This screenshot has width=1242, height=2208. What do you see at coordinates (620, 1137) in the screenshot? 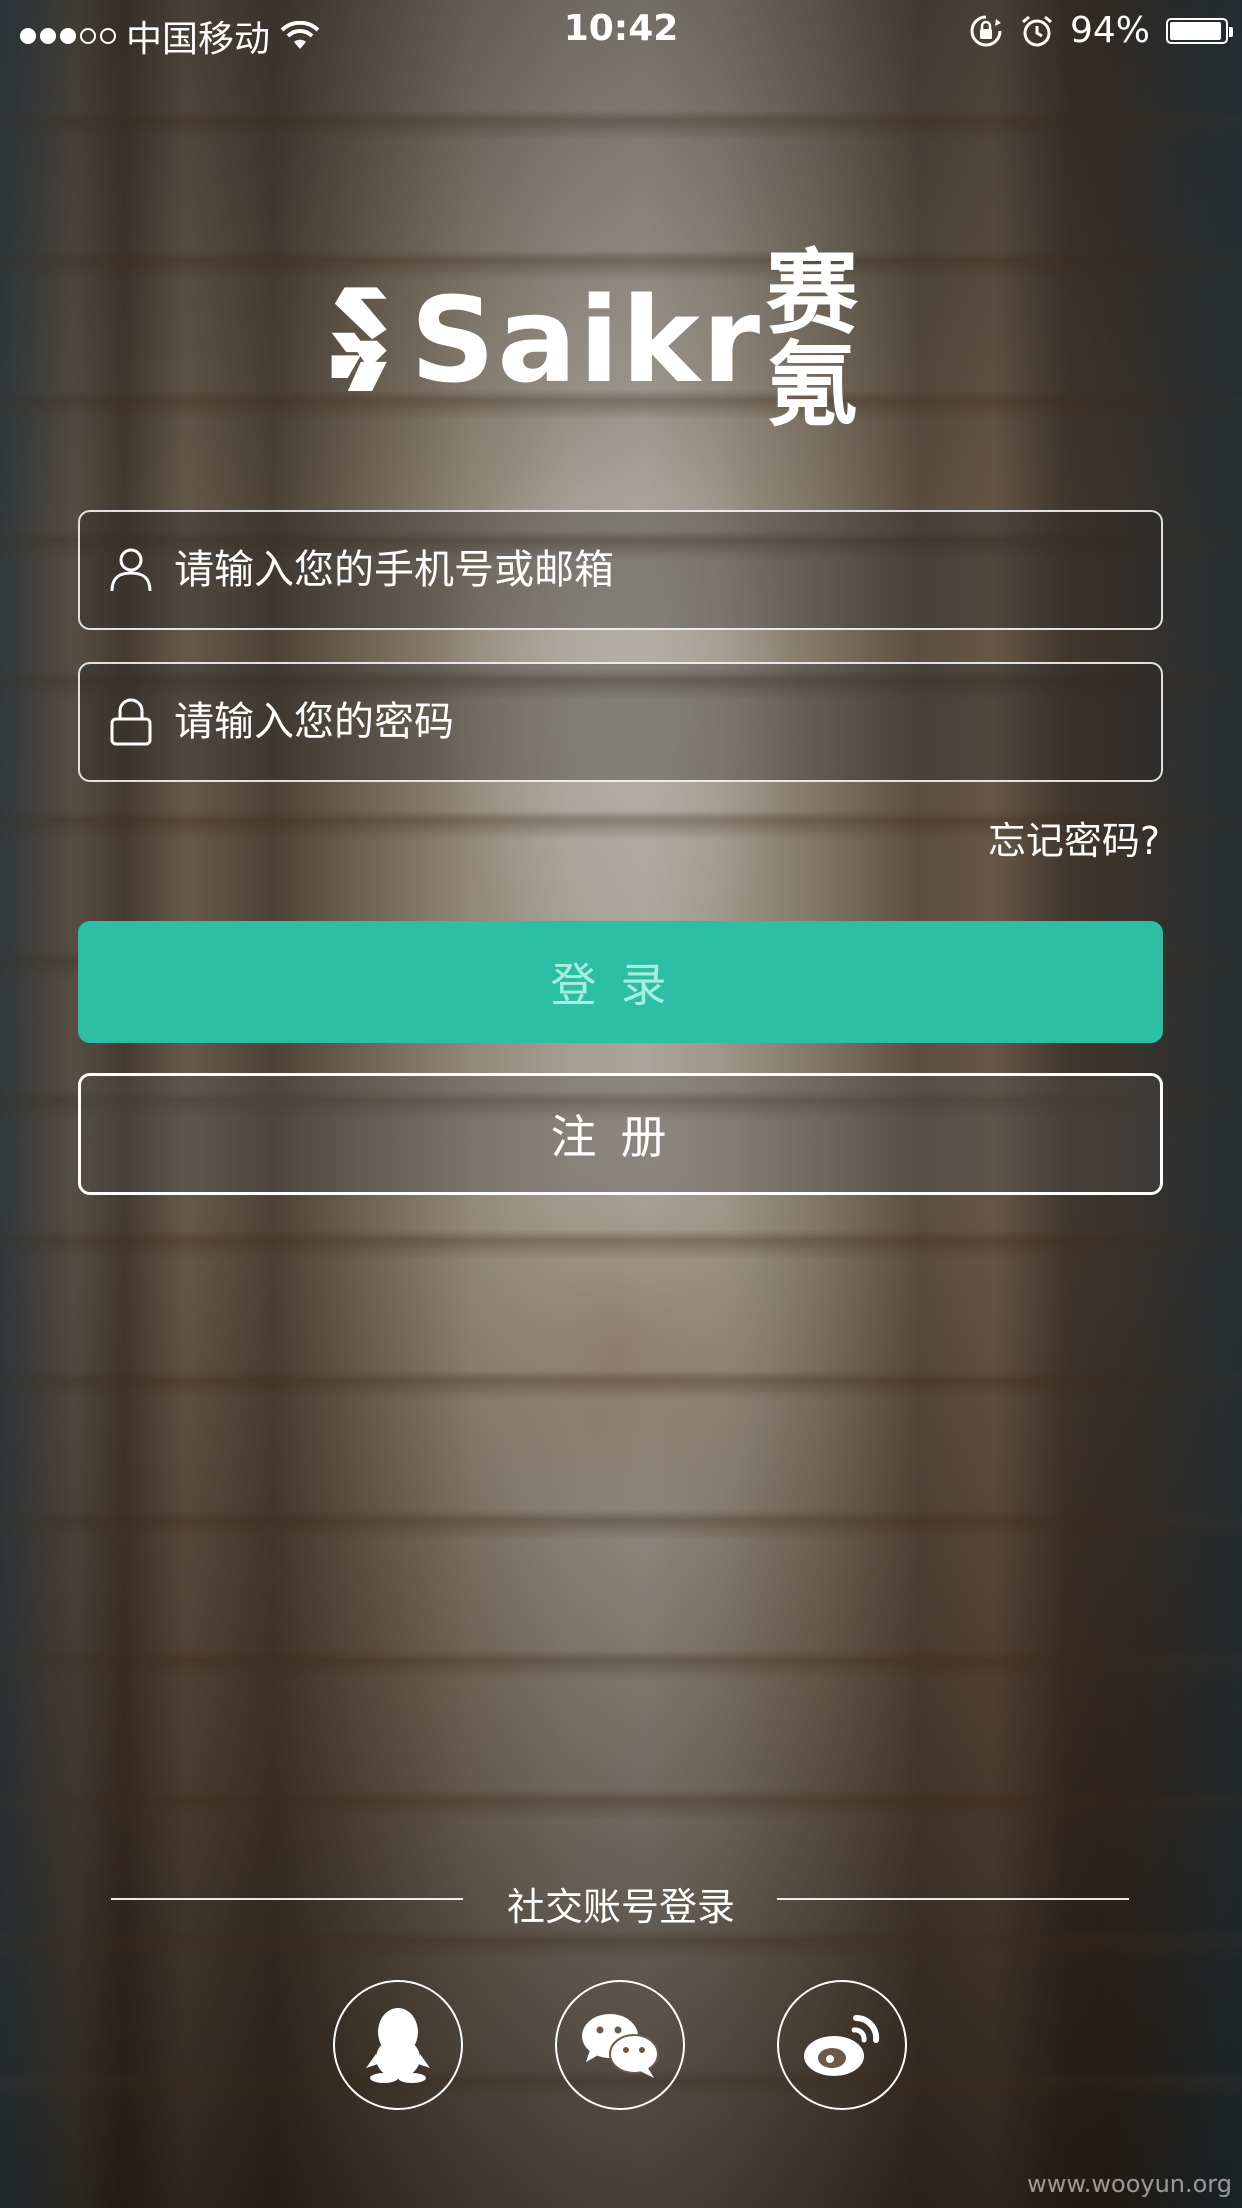
I see `register-button-label: 注册` at bounding box center [620, 1137].